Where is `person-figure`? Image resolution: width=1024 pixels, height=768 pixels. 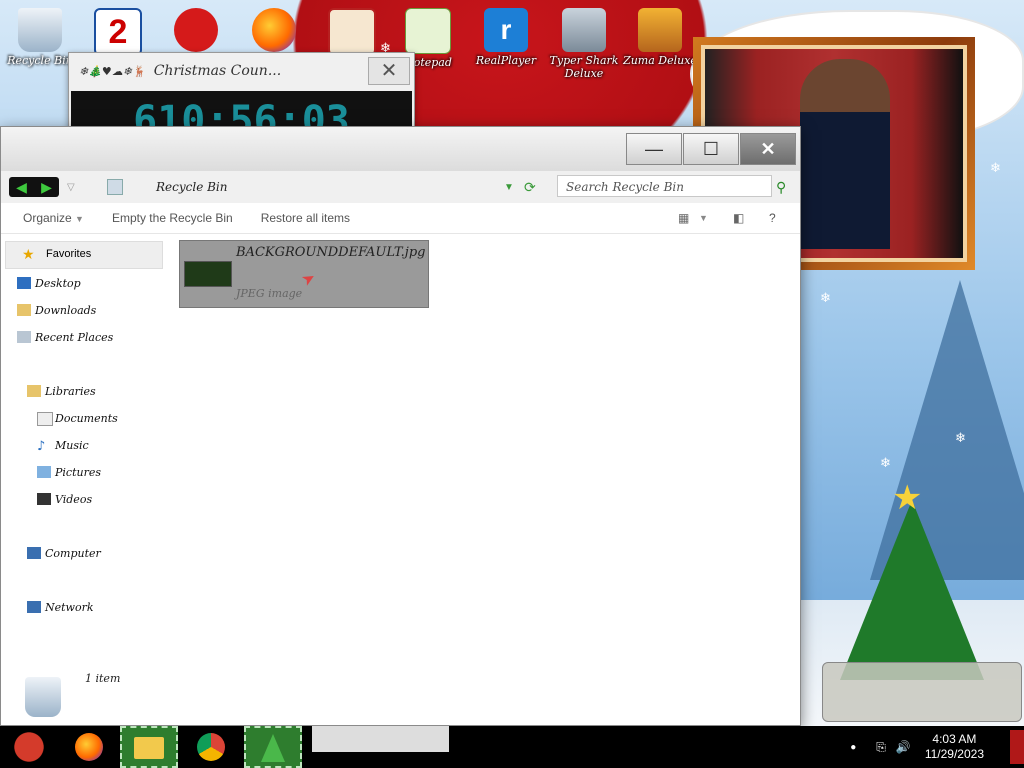 person-figure is located at coordinates (845, 154).